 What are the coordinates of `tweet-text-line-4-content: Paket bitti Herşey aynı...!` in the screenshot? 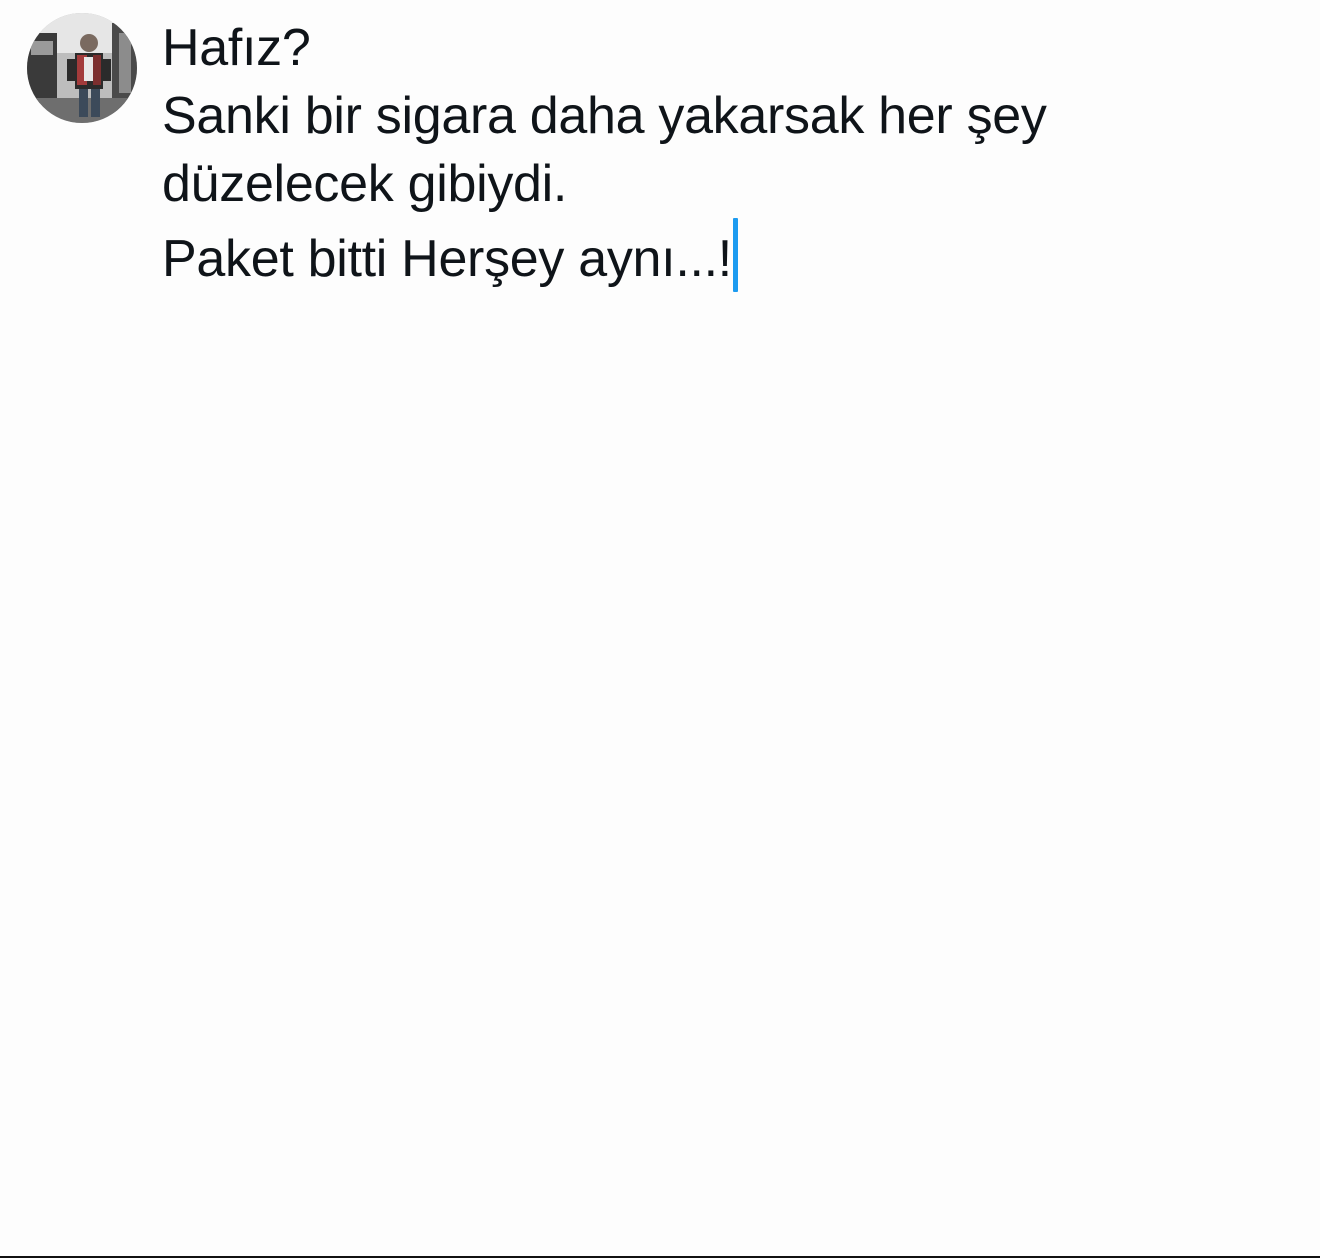 It's located at (447, 259).